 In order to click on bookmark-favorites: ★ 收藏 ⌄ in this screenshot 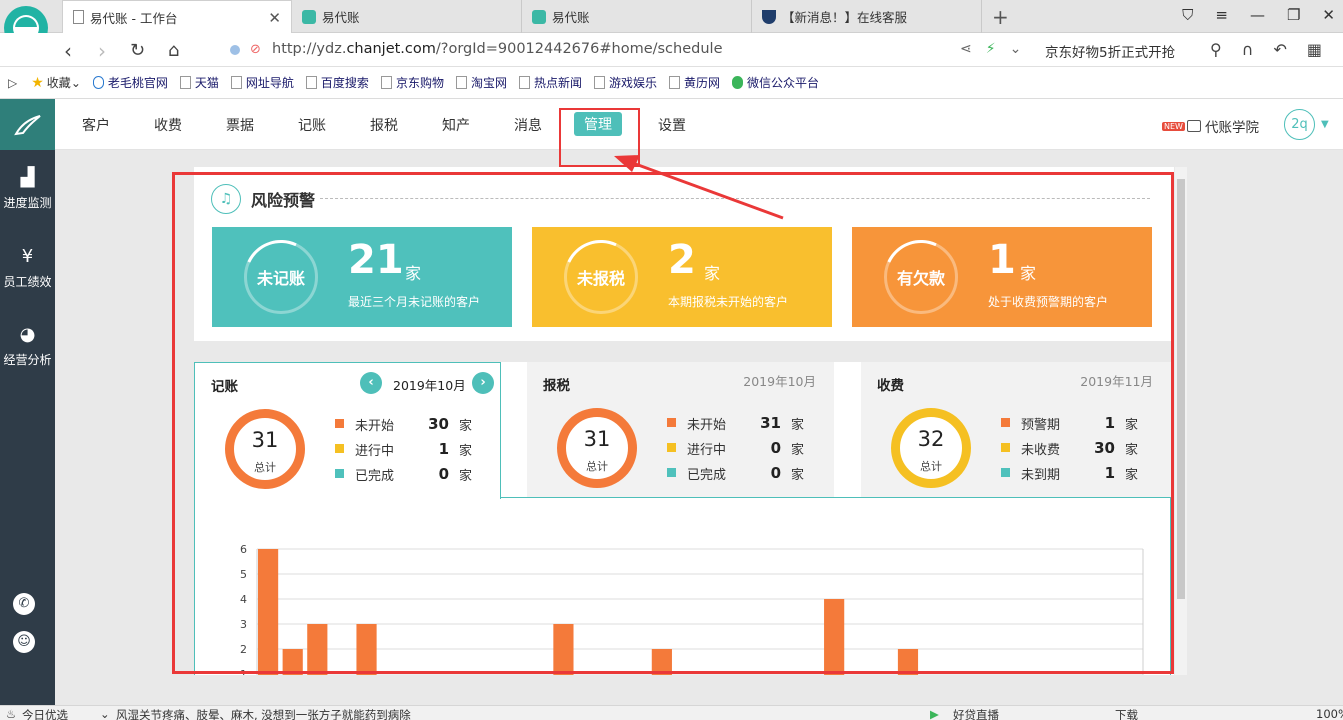, I will do `click(56, 82)`.